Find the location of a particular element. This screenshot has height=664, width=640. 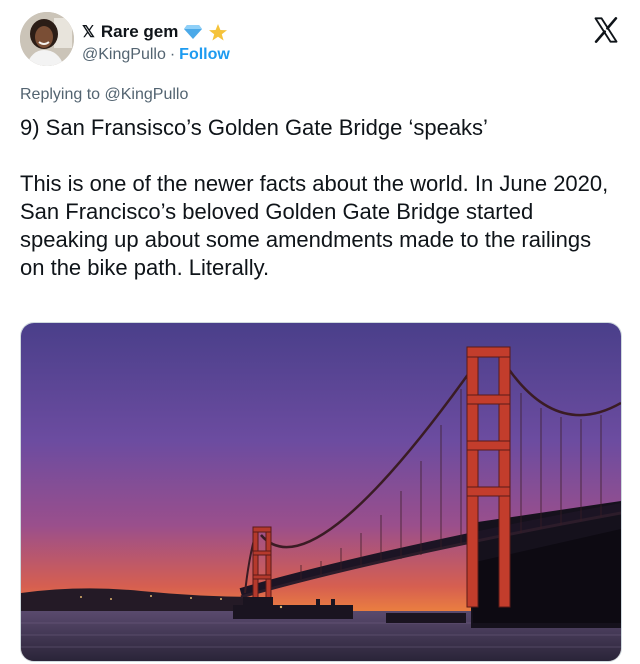

tweet-header: 𝕏 Rare gem @KingPullo · Follow is located at coordinates (322, 42).